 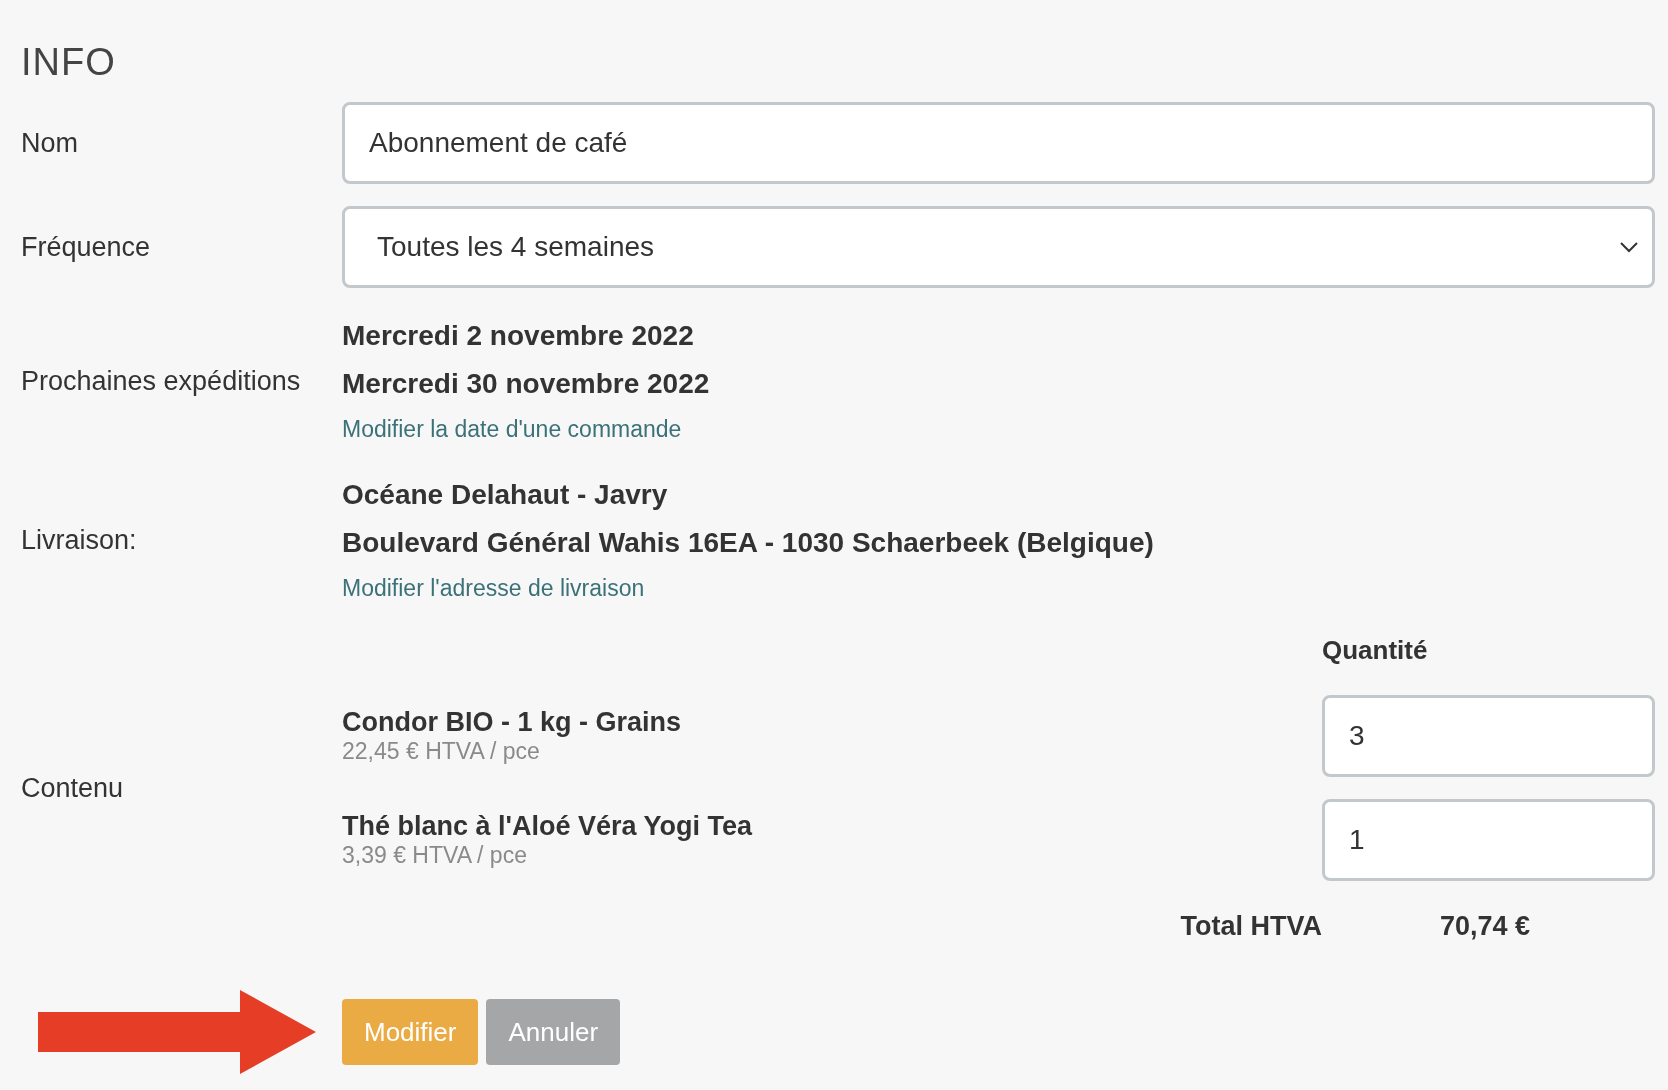 I want to click on quantity-input: 3, so click(x=1488, y=736).